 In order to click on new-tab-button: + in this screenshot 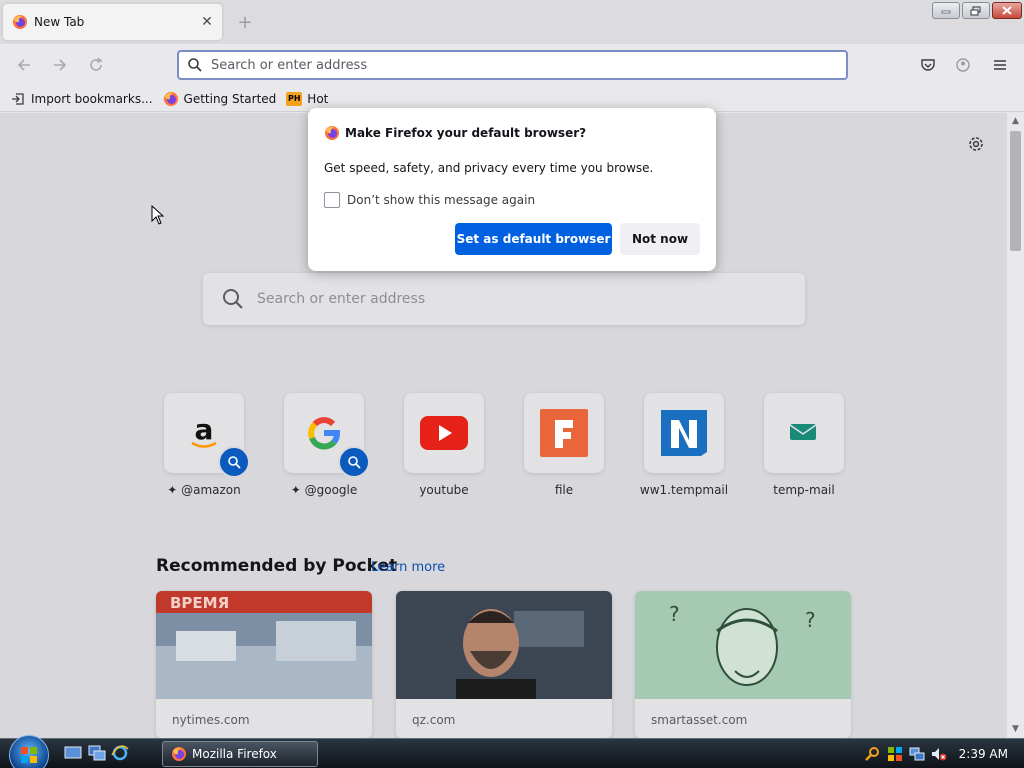, I will do `click(245, 22)`.